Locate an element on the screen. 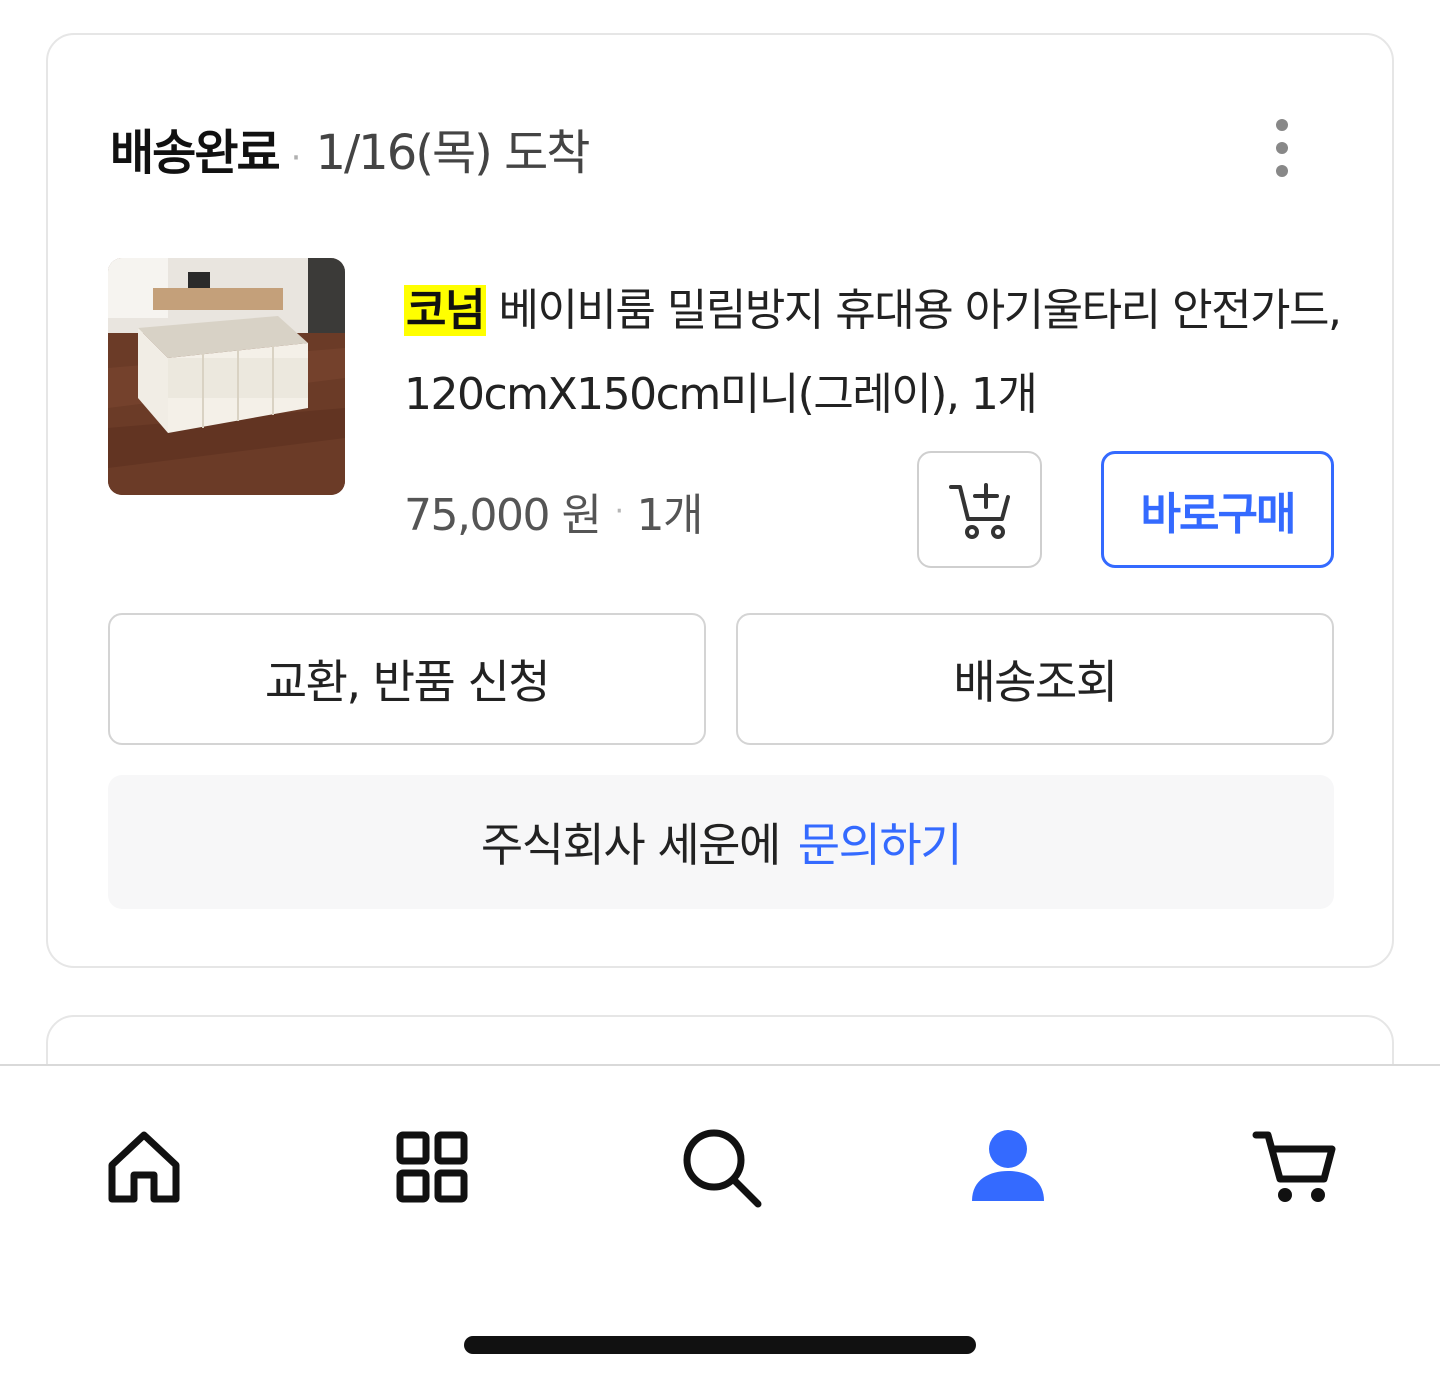 This screenshot has width=1440, height=1383. delivery-status: 배송완료 is located at coordinates (195, 153).